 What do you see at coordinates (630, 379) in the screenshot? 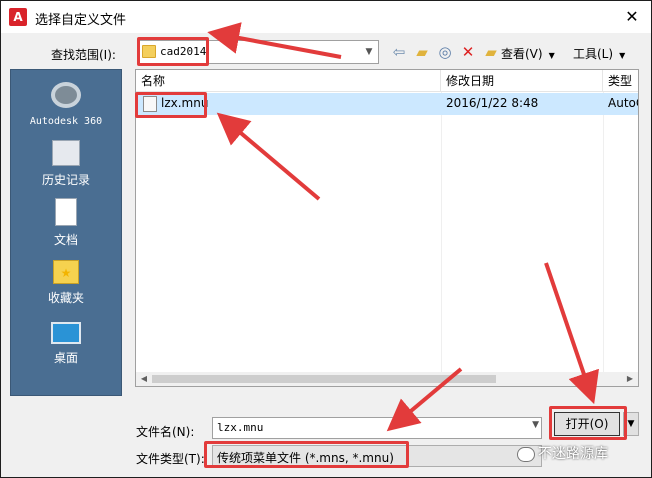
I see `scroll-right-icon: ▶` at bounding box center [630, 379].